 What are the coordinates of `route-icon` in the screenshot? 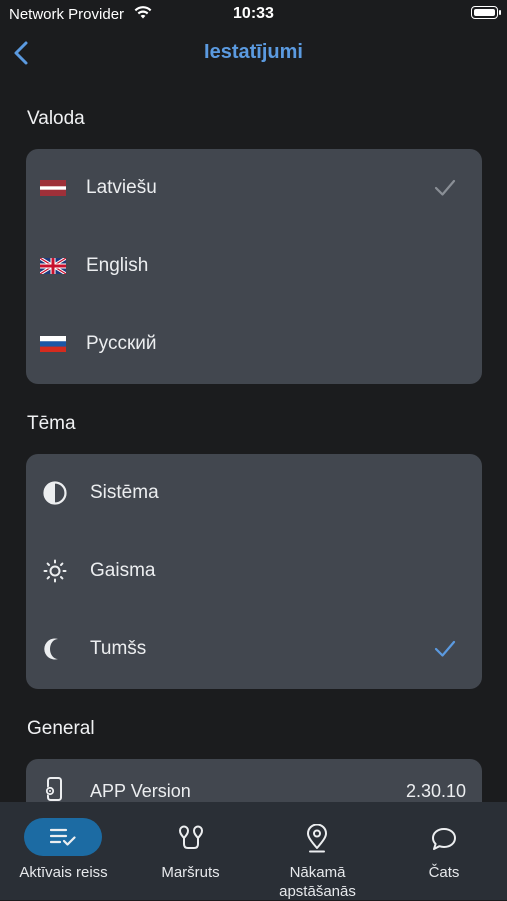 It's located at (191, 837).